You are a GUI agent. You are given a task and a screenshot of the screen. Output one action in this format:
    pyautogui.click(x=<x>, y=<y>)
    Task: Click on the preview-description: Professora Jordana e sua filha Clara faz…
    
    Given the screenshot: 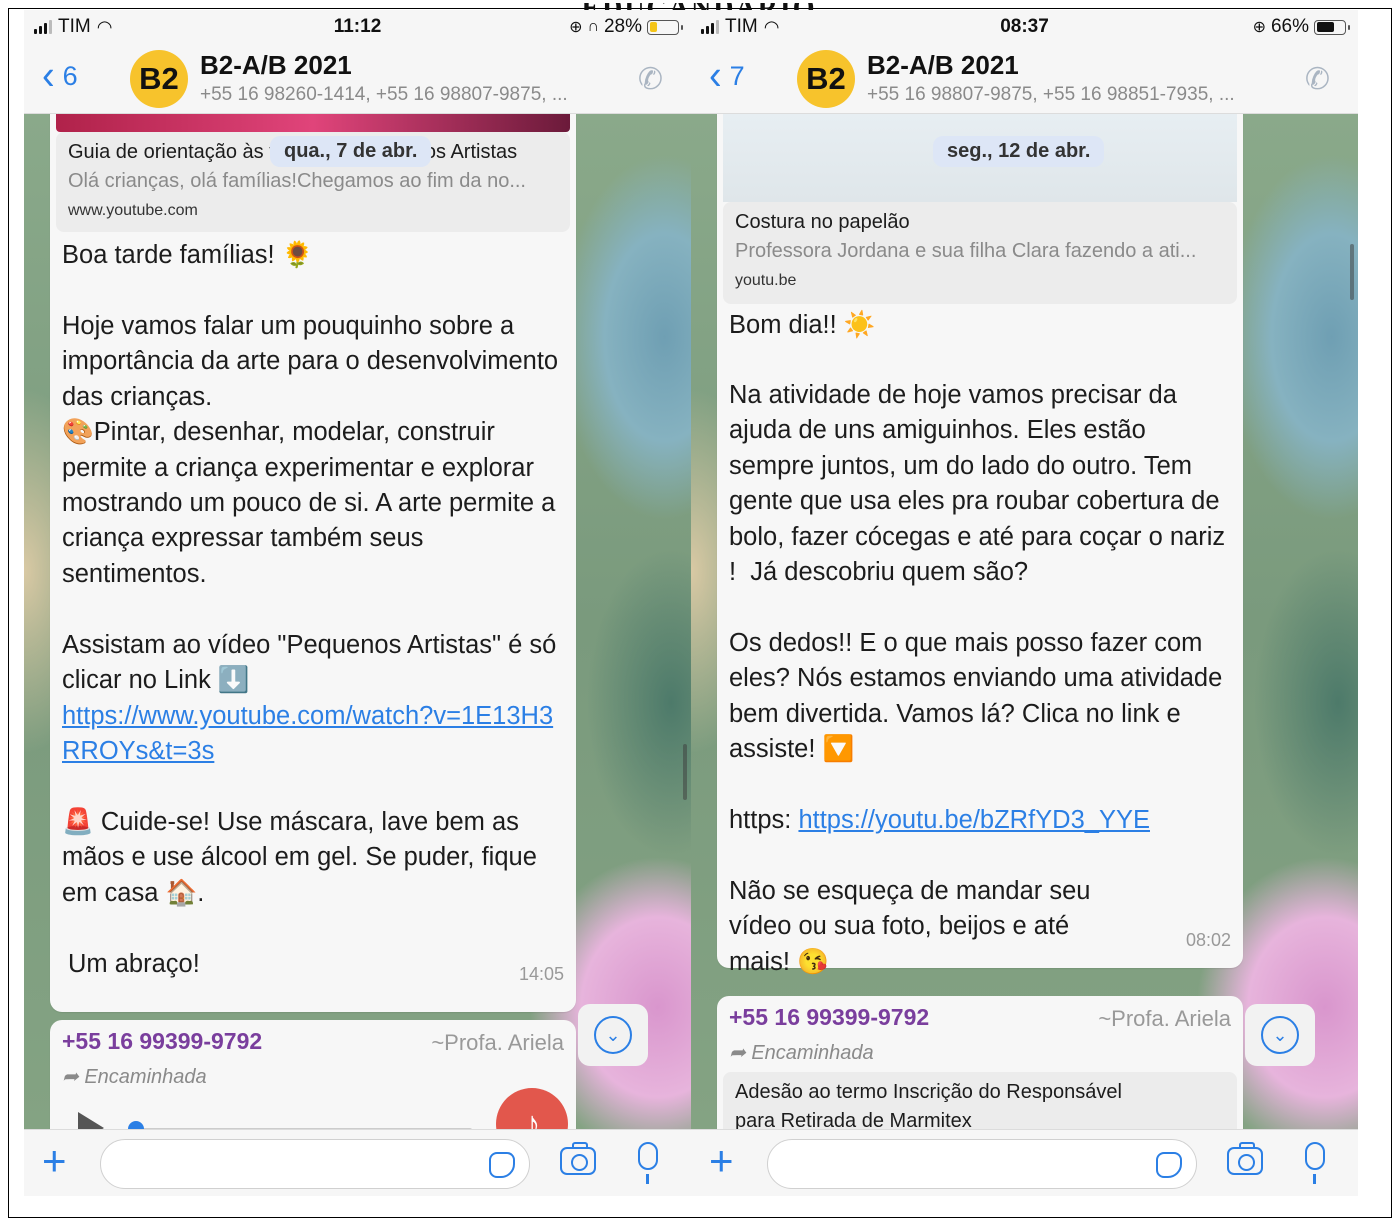 What is the action you would take?
    pyautogui.click(x=966, y=251)
    